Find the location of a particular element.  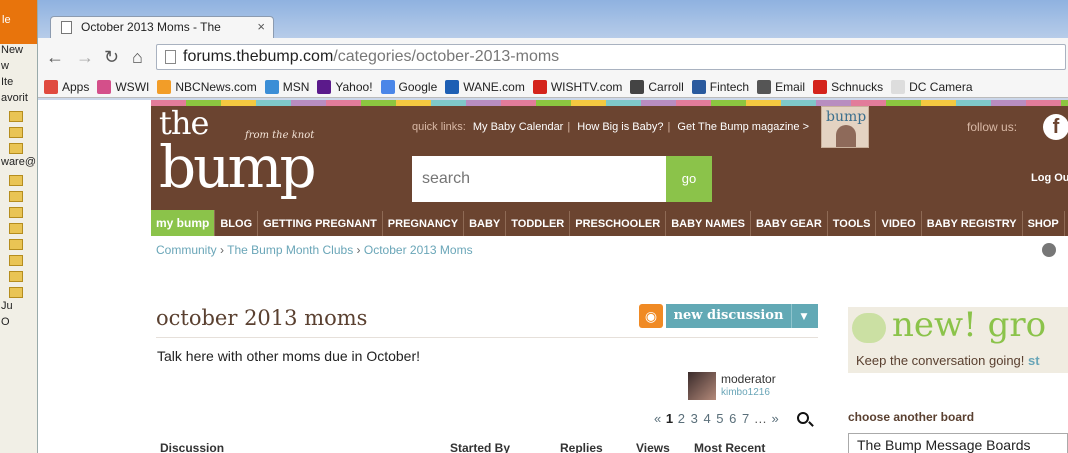

quick-link-baby-calendar: My Baby Calendar is located at coordinates (518, 127).